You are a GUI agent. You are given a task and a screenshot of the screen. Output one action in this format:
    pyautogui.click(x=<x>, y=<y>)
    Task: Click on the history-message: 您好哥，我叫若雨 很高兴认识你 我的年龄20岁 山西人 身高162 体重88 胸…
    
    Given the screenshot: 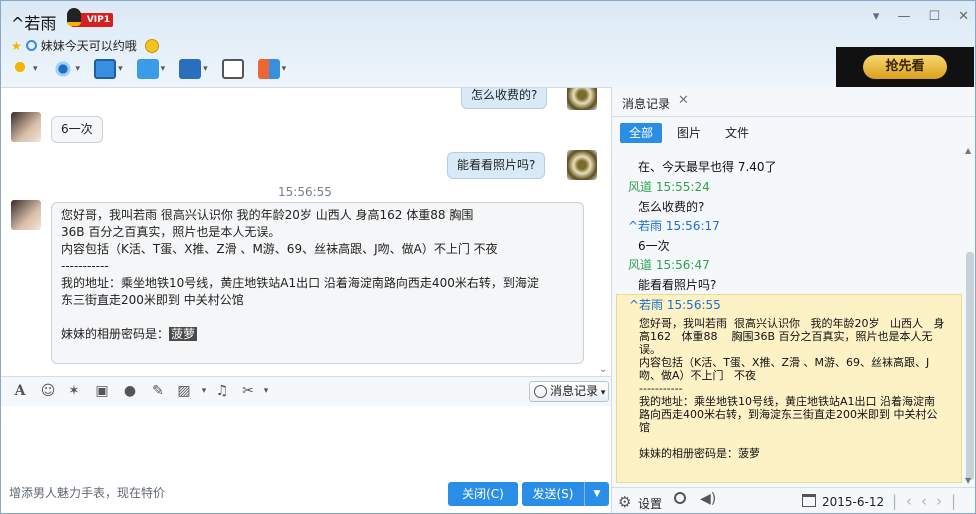 What is the action you would take?
    pyautogui.click(x=792, y=388)
    